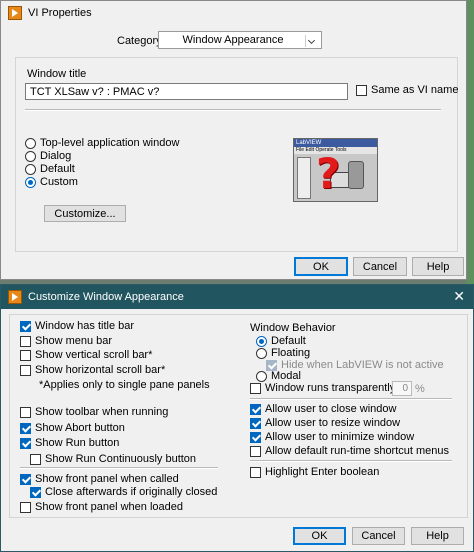  What do you see at coordinates (124, 385) in the screenshot?
I see `single-pane-note: *Applies only to single pane panels` at bounding box center [124, 385].